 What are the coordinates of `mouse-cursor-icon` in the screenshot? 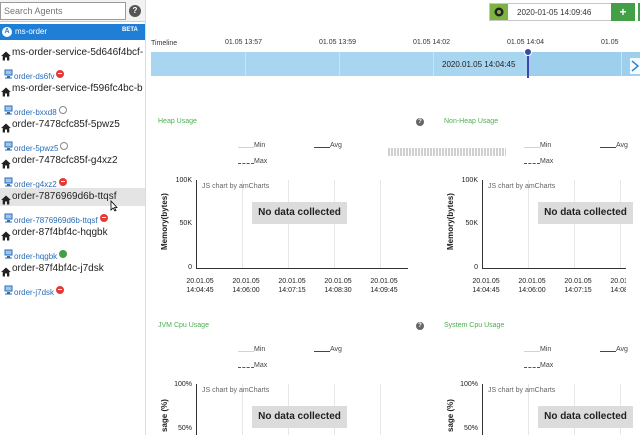 It's located at (114, 206).